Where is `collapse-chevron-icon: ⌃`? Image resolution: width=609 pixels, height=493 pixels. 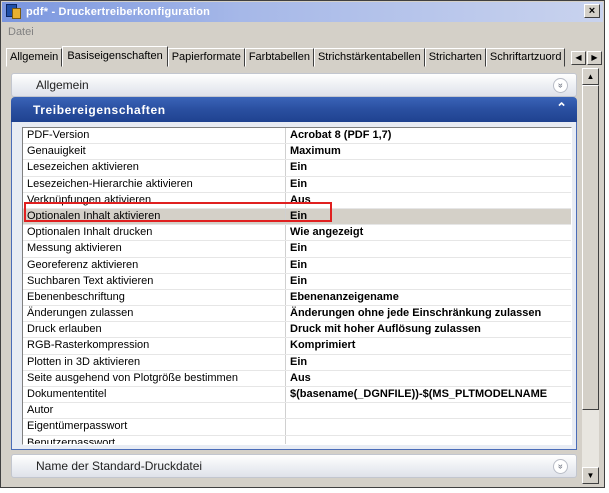 collapse-chevron-icon: ⌃ is located at coordinates (561, 108).